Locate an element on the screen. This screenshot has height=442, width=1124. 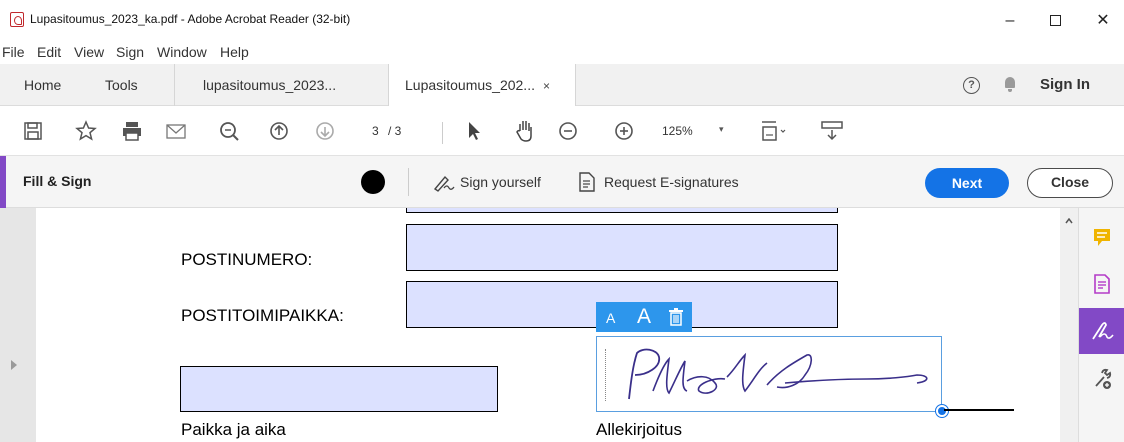
tab-divider is located at coordinates (174, 85).